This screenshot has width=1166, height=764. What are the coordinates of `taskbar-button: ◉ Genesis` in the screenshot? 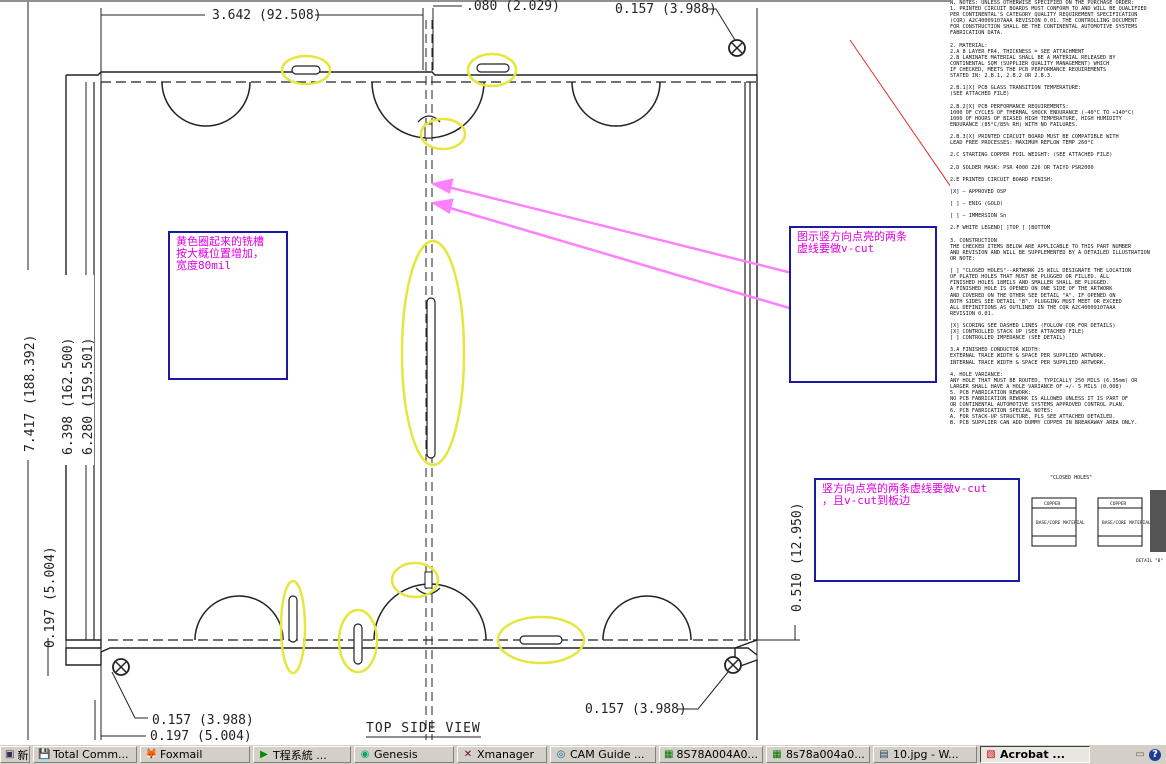 It's located at (404, 754).